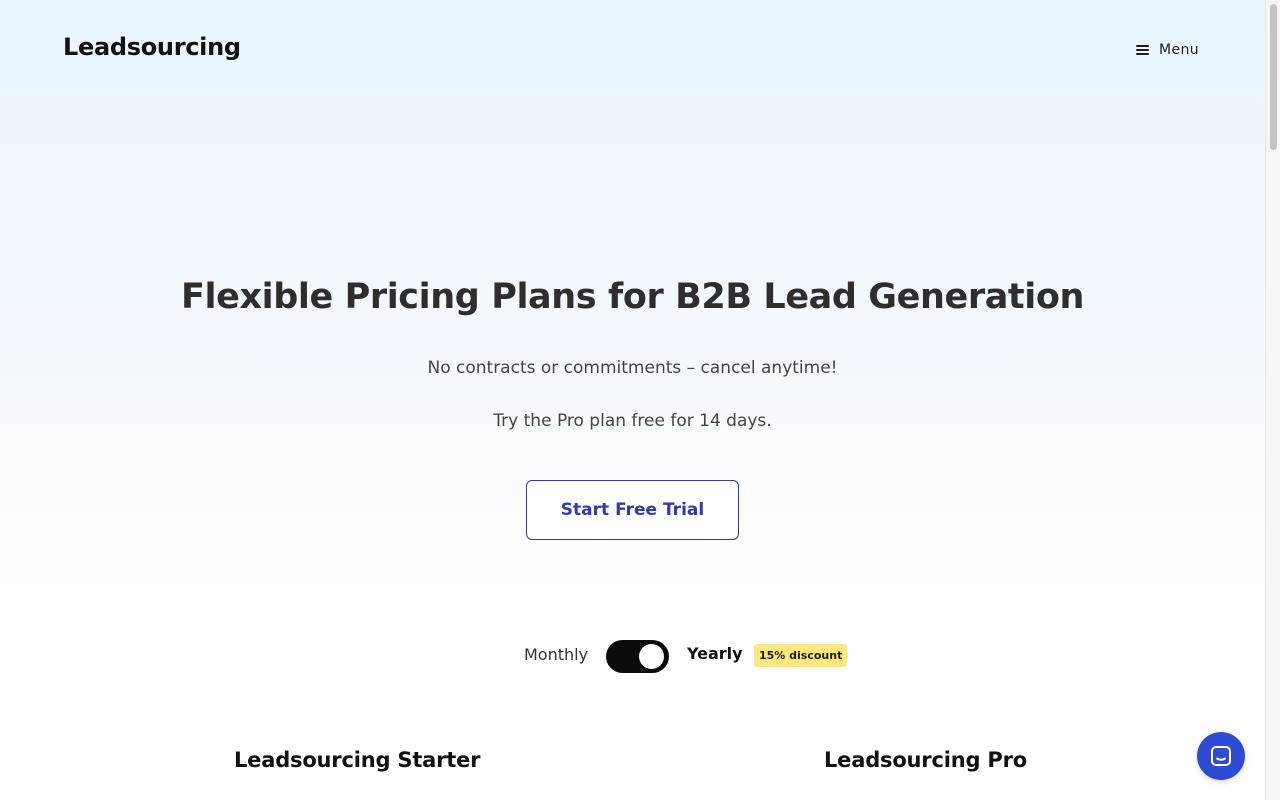  Describe the element at coordinates (152, 47) in the screenshot. I see `site-logo: Leadsourcing` at that location.